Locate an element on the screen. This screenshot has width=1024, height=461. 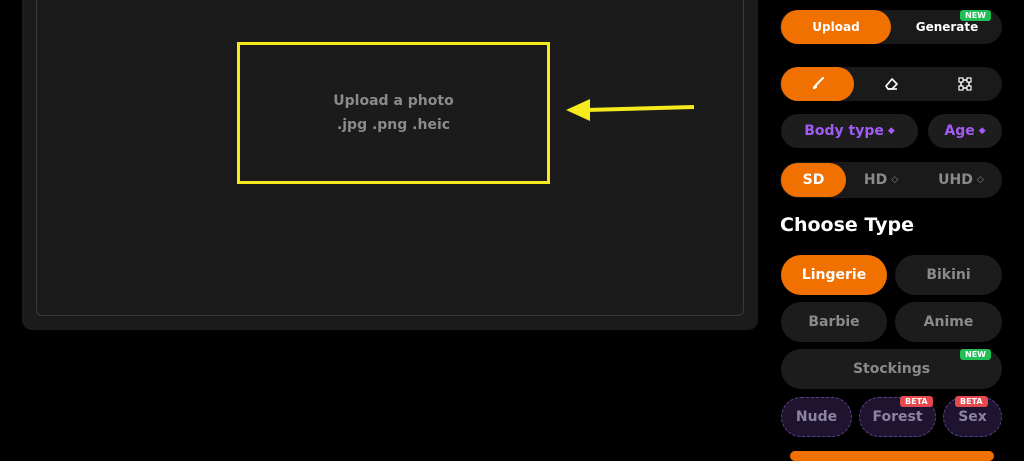
quality-uhd-label: UHD is located at coordinates (955, 180).